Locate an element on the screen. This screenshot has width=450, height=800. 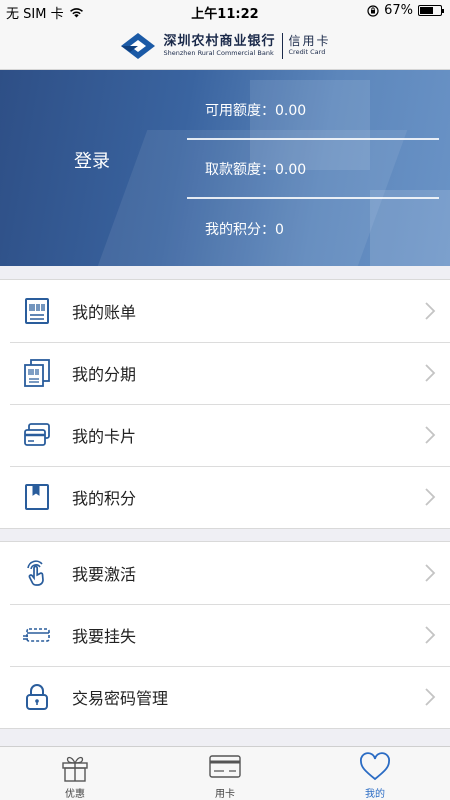
brand-name-en: Shenzhen Rural Commercial Bank is located at coordinates (218, 52).